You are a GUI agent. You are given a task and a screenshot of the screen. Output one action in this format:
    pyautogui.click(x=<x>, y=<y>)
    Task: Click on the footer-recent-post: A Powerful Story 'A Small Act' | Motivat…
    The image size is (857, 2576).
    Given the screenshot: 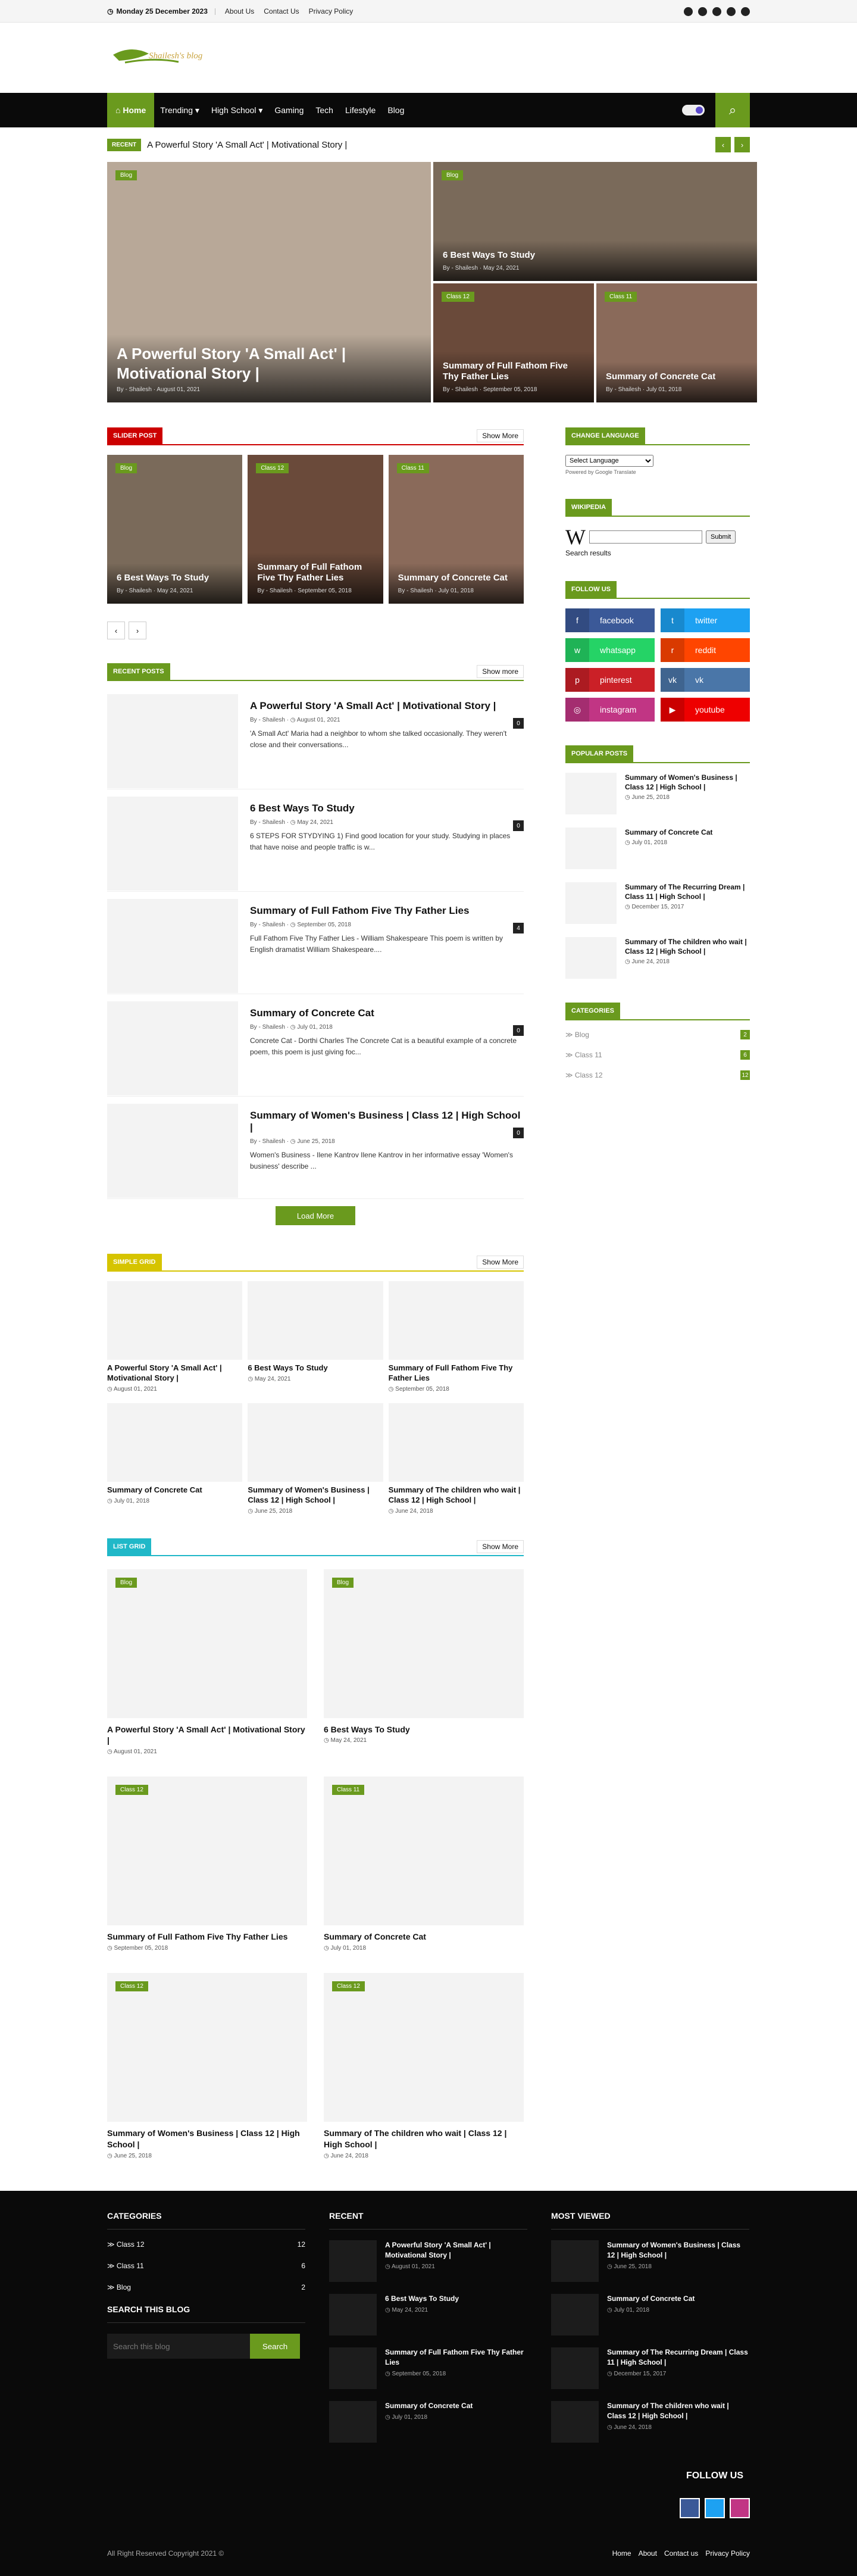 What is the action you would take?
    pyautogui.click(x=428, y=2261)
    